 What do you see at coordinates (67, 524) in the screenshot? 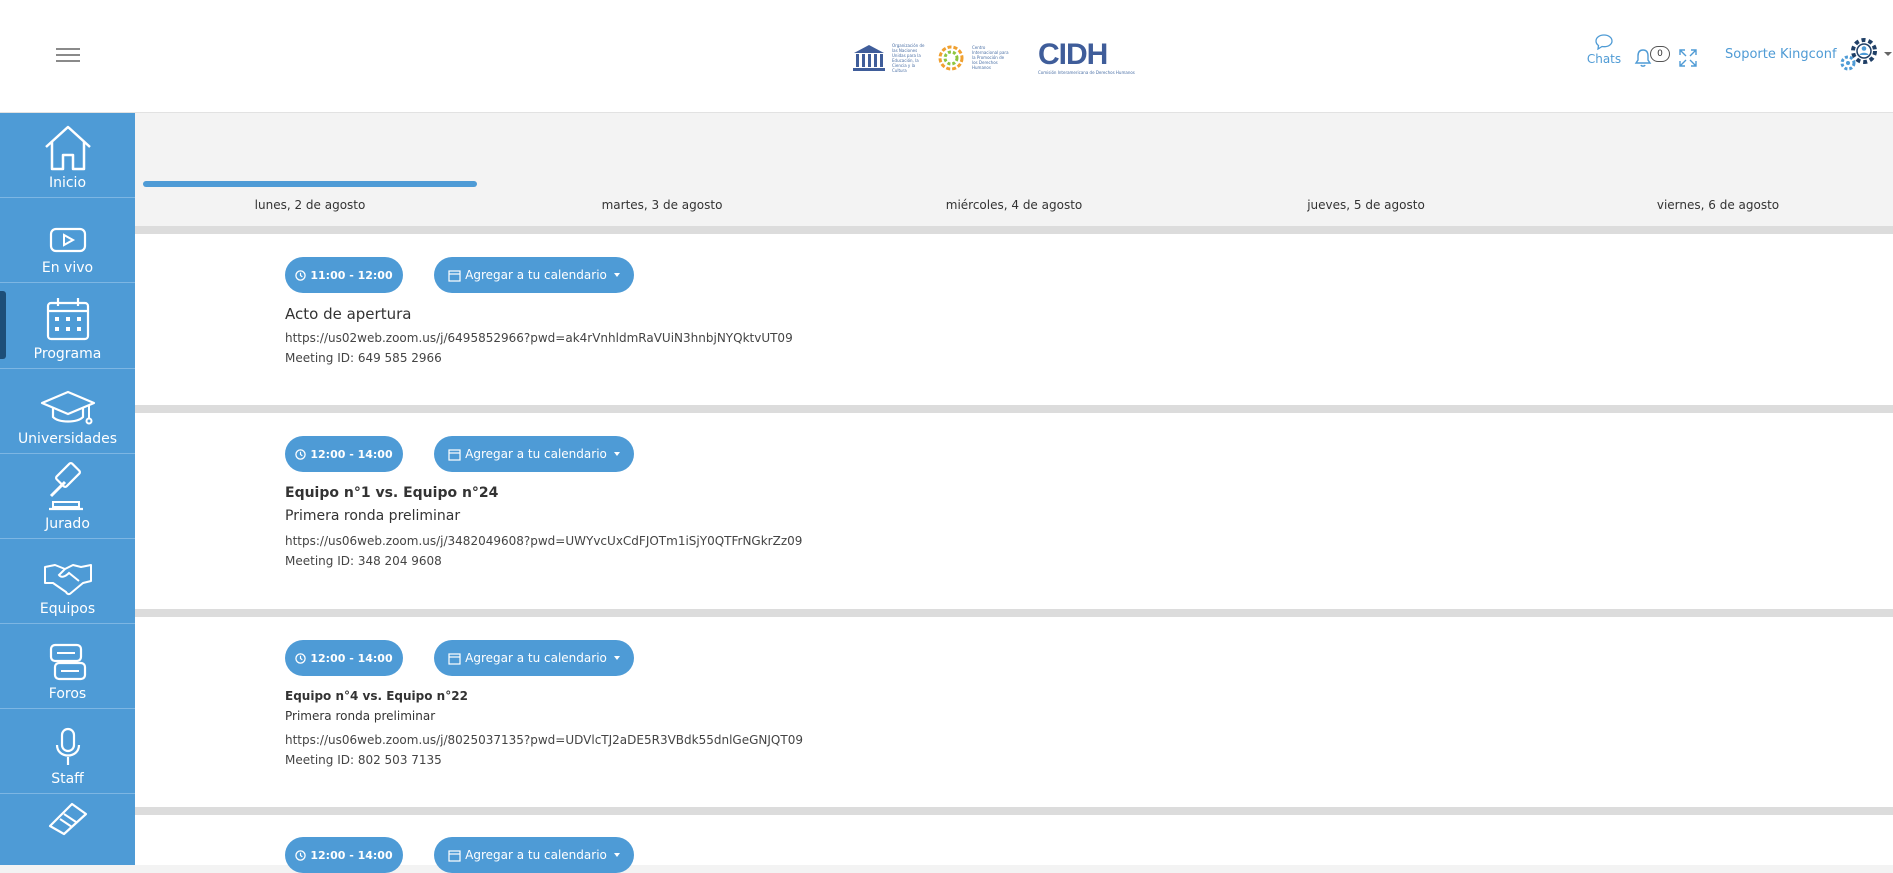
I see `sidebar-item-label: Jurado` at bounding box center [67, 524].